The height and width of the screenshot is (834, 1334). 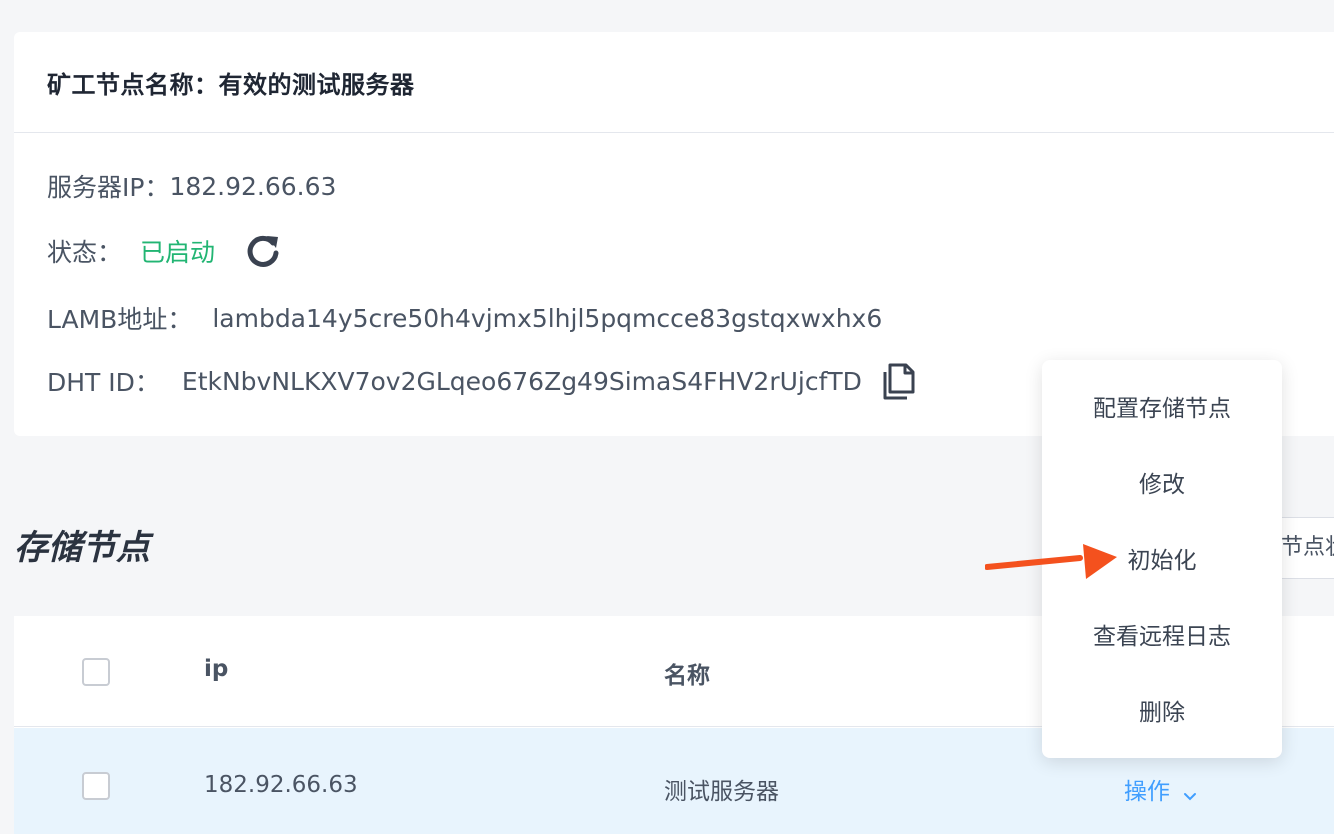 What do you see at coordinates (1162, 482) in the screenshot?
I see `menu-item-edit: 修改` at bounding box center [1162, 482].